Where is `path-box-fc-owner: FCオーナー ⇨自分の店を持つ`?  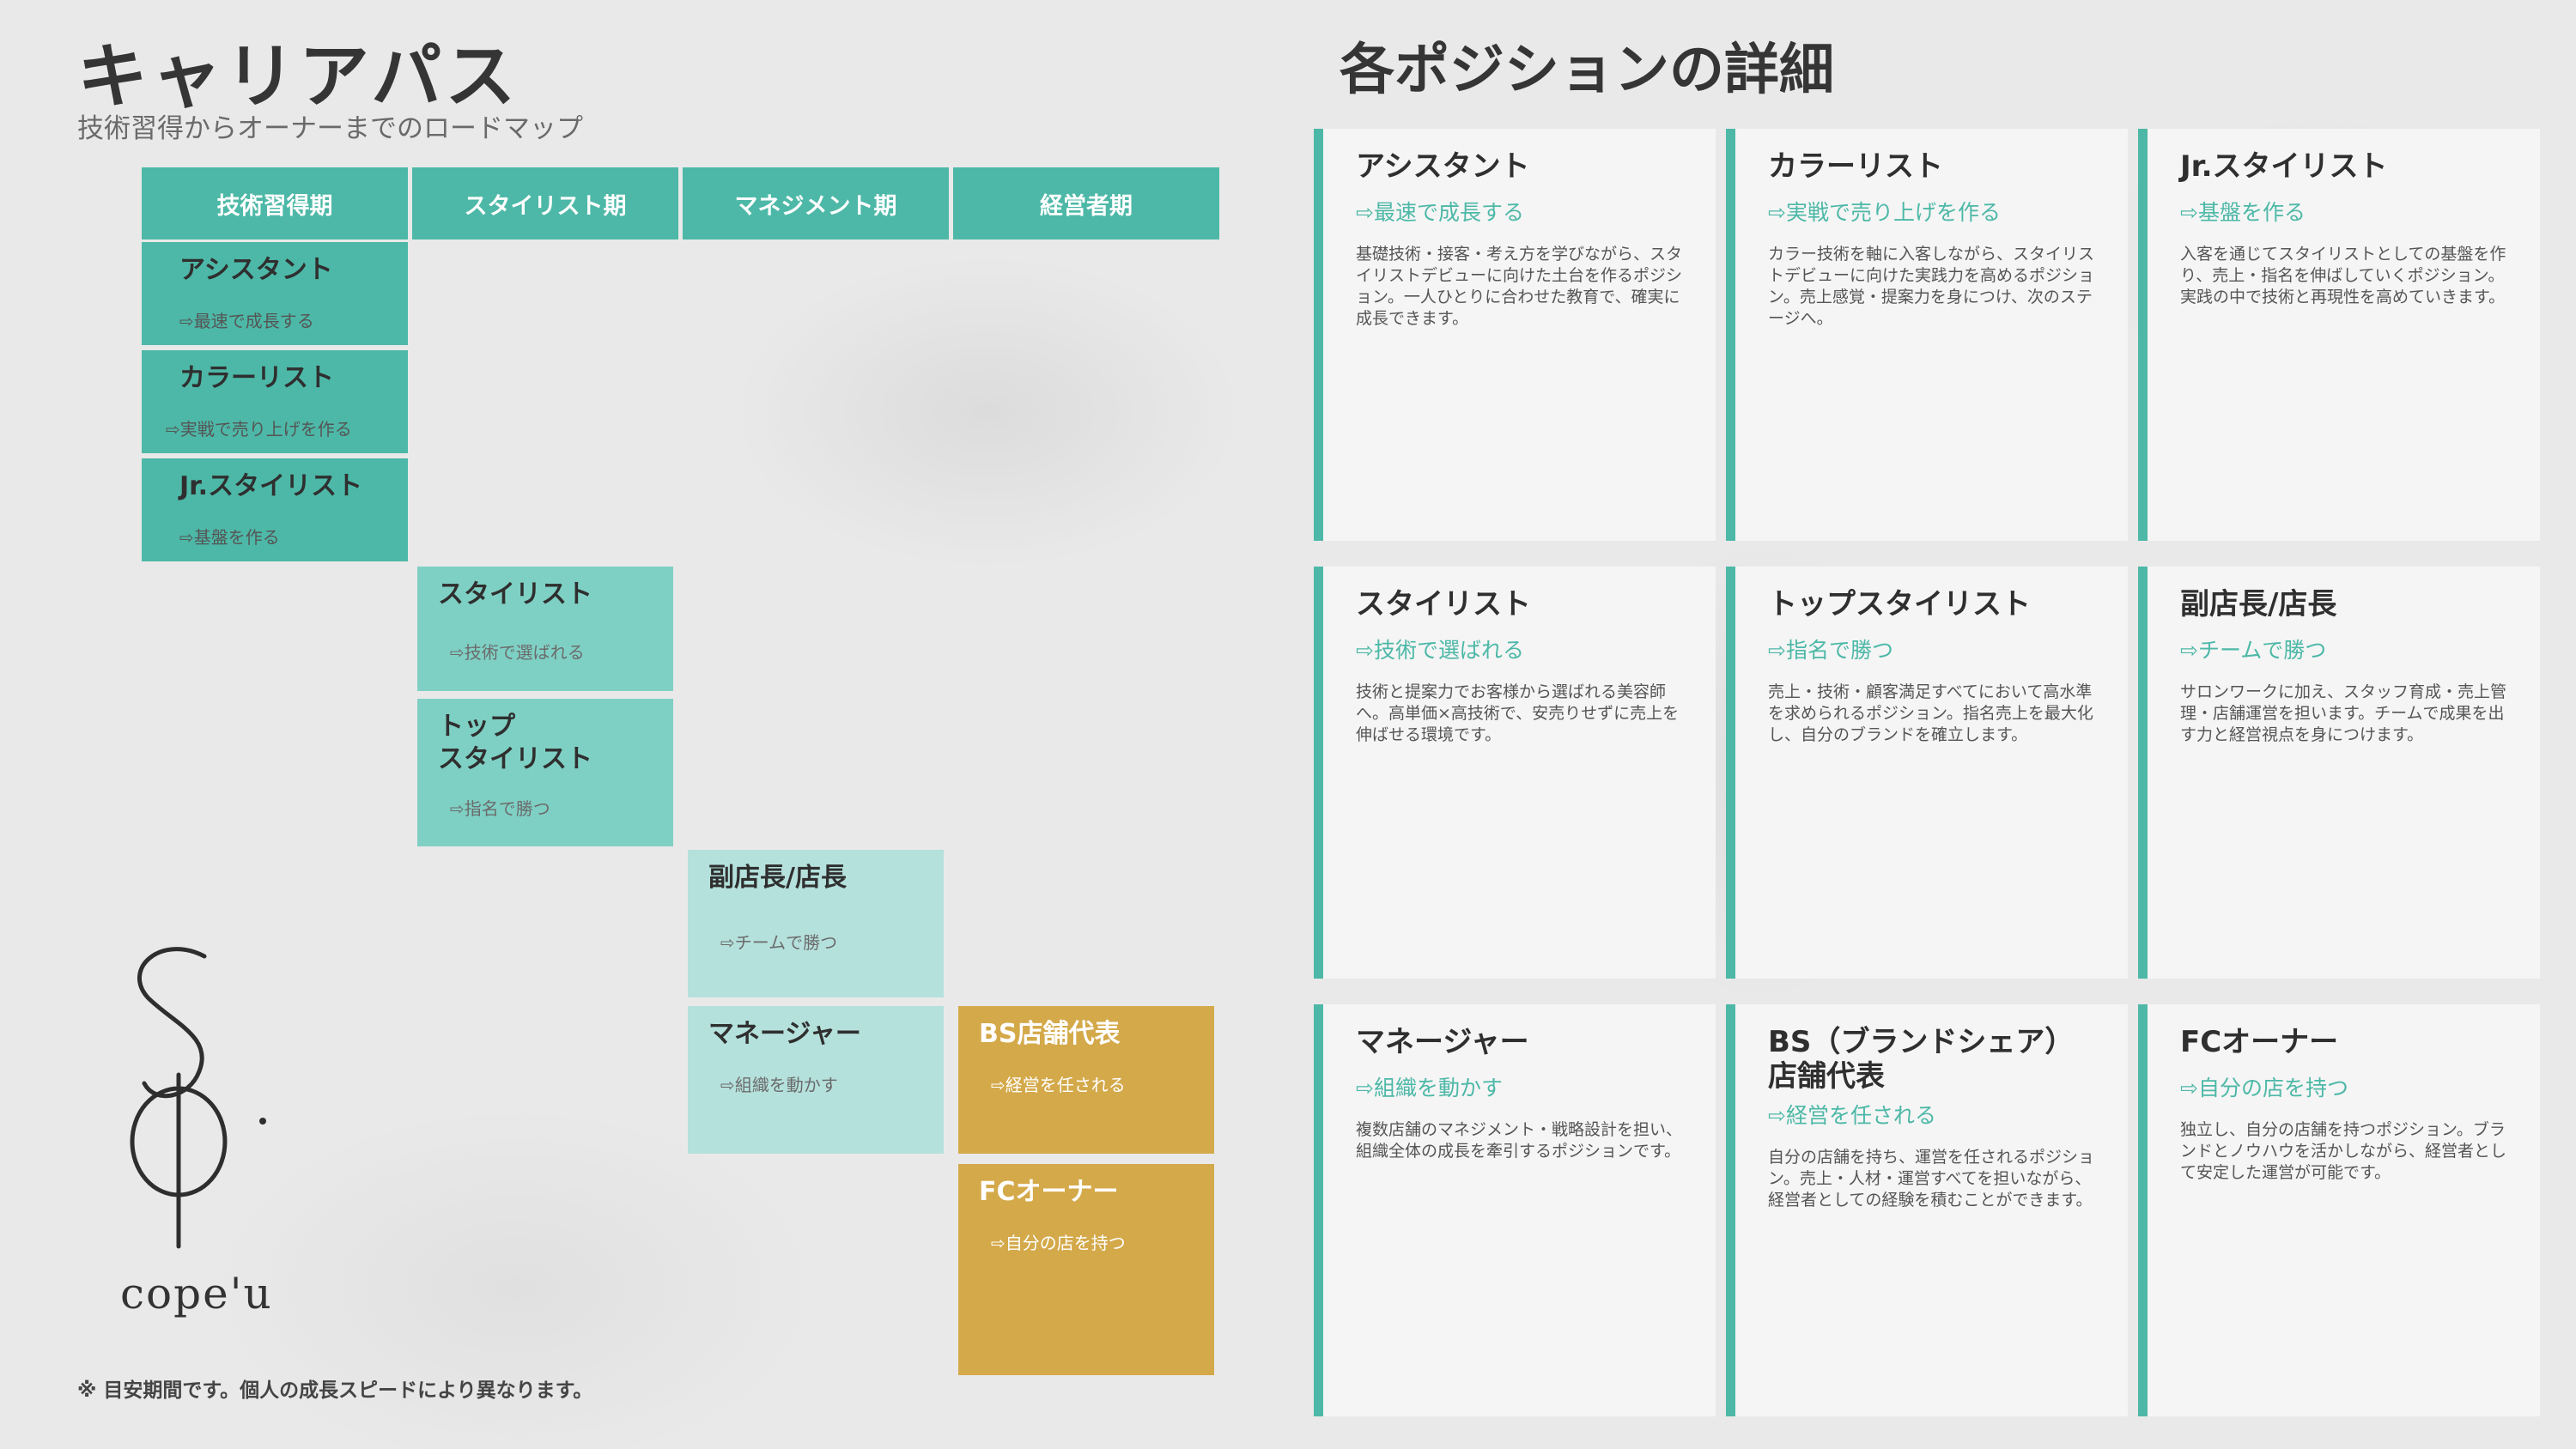
path-box-fc-owner: FCオーナー ⇨自分の店を持つ is located at coordinates (1086, 1269).